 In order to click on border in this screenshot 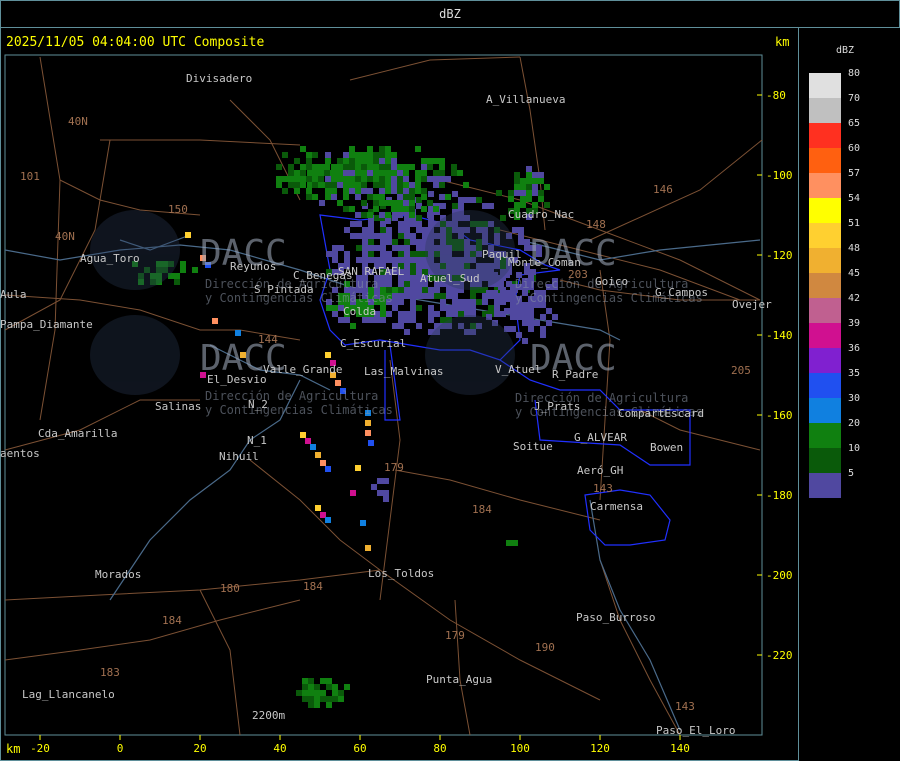, I will do `click(627, 517)`.